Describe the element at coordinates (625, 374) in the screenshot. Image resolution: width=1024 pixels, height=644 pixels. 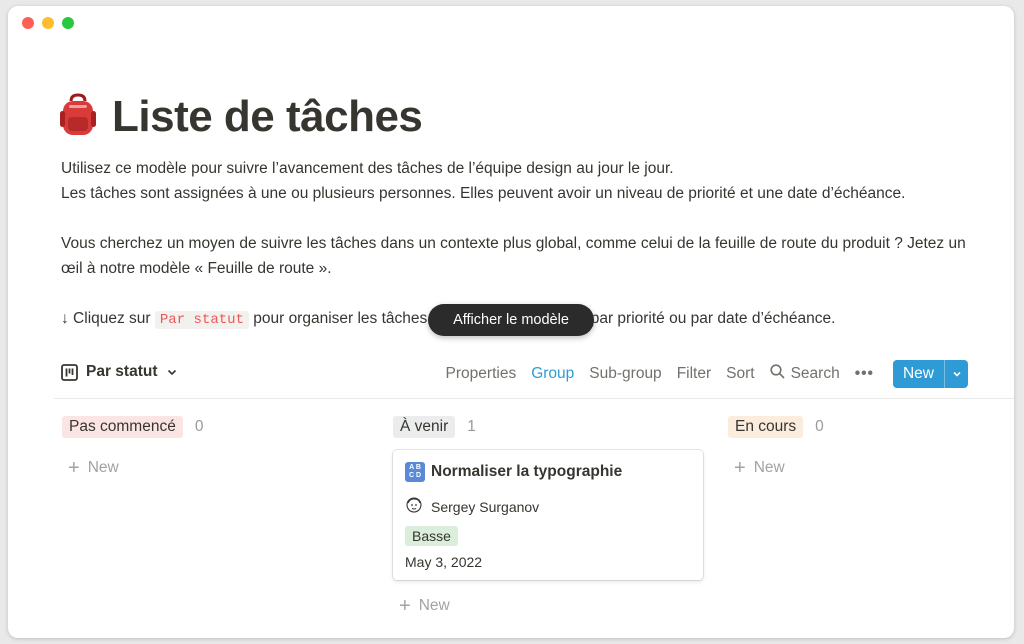
I see `subgroup-button: Sub-group` at that location.